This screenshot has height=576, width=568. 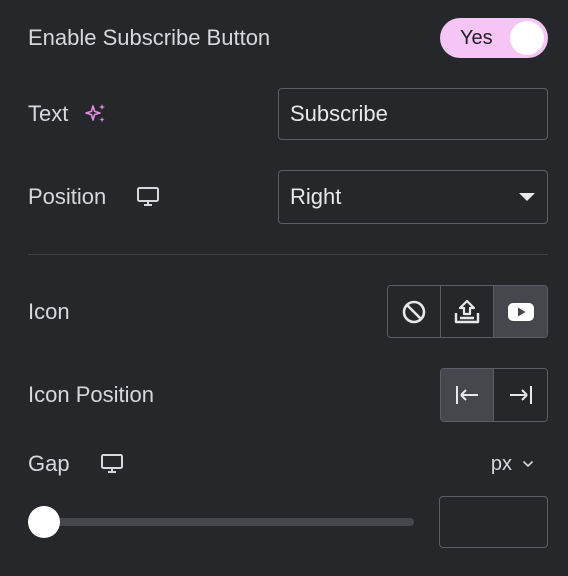 What do you see at coordinates (493, 522) in the screenshot?
I see `gap-value-input` at bounding box center [493, 522].